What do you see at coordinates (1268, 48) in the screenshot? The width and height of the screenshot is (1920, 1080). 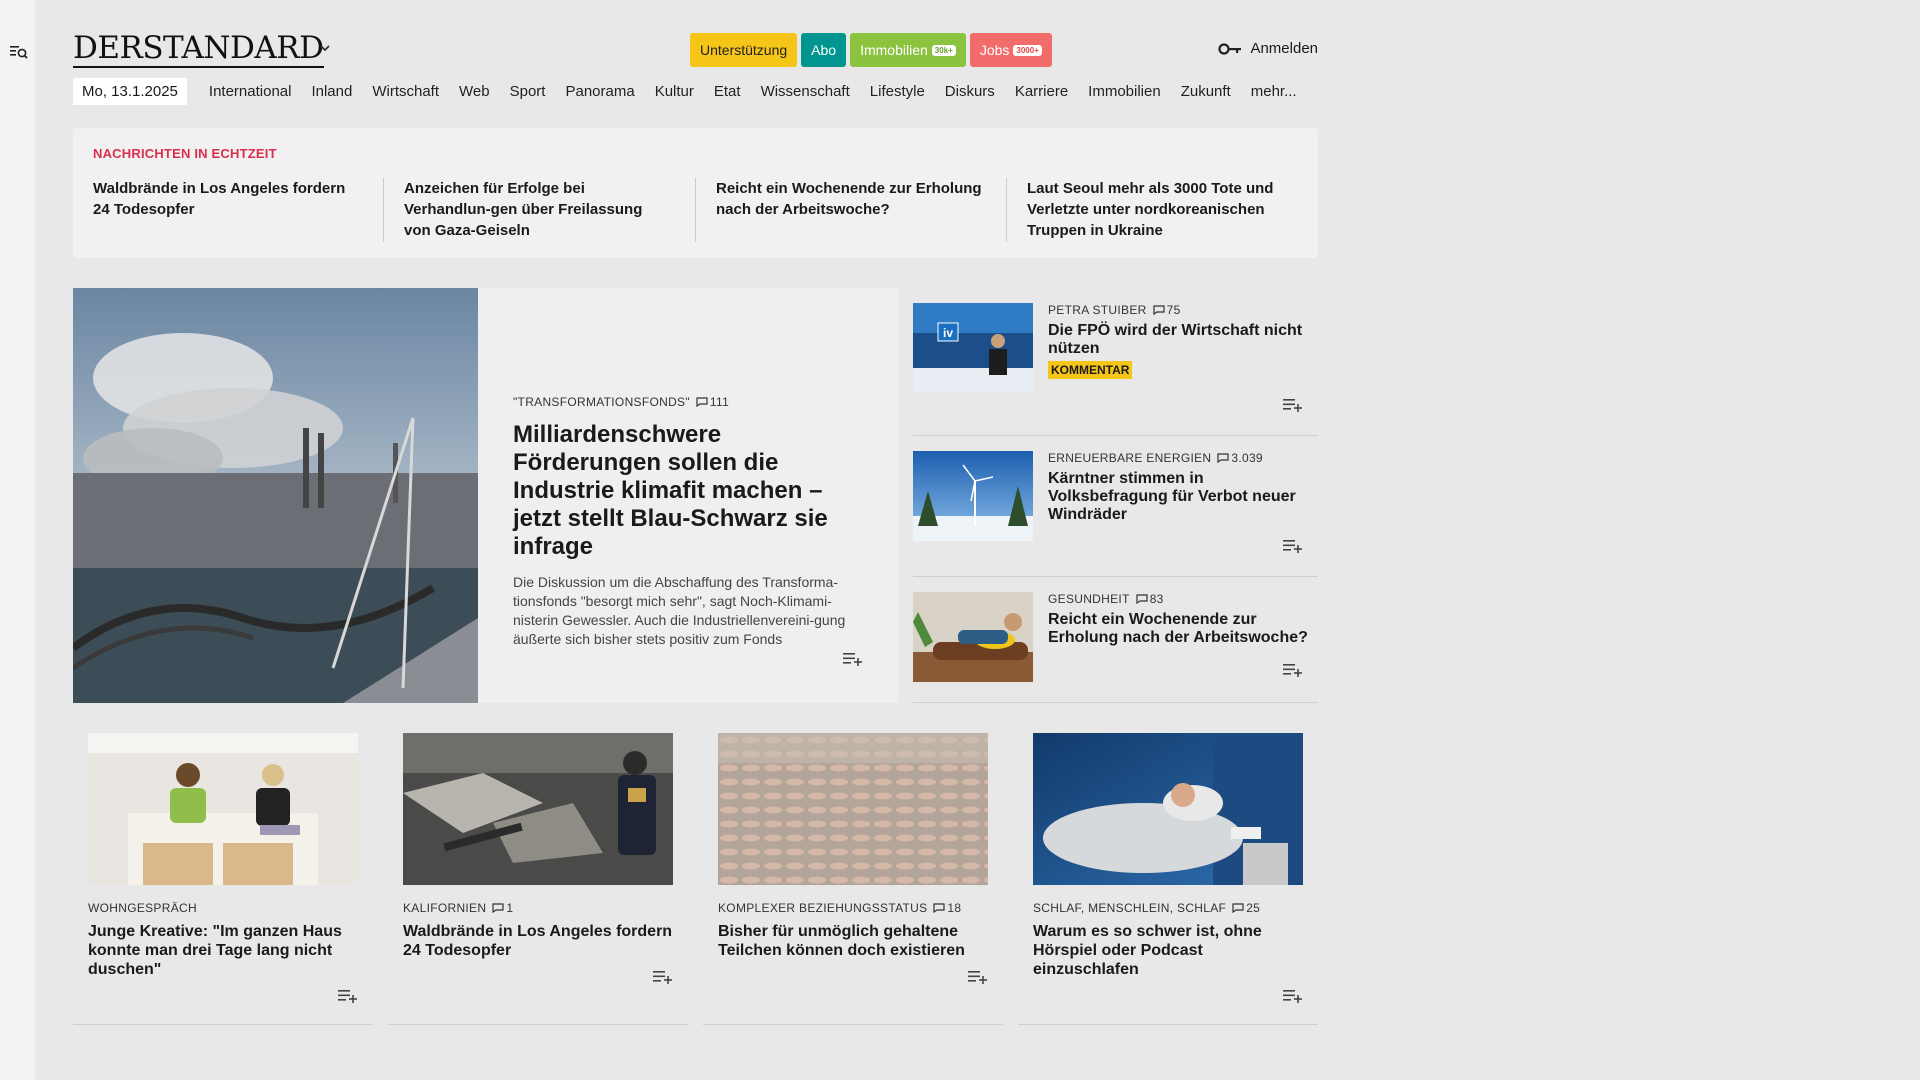 I see `login-button: Anmelden` at bounding box center [1268, 48].